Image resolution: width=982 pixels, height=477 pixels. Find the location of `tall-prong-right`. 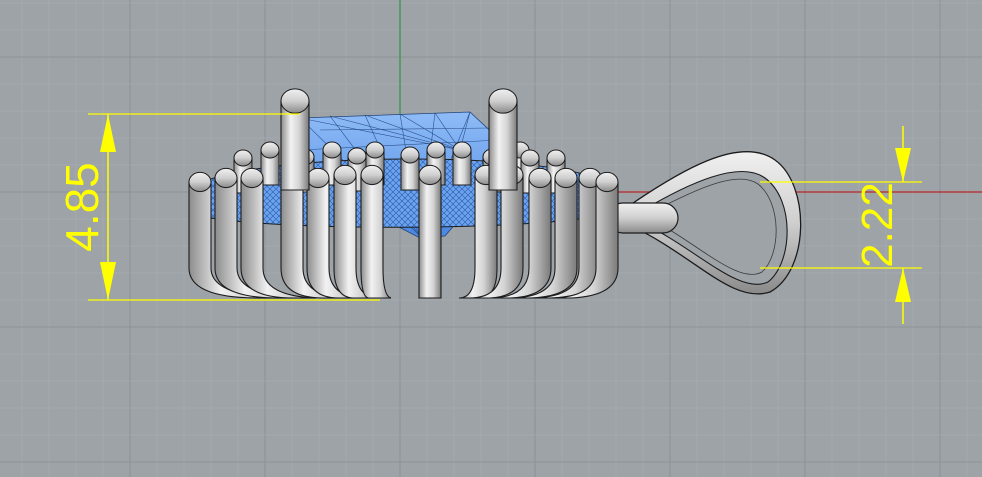

tall-prong-right is located at coordinates (503, 139).